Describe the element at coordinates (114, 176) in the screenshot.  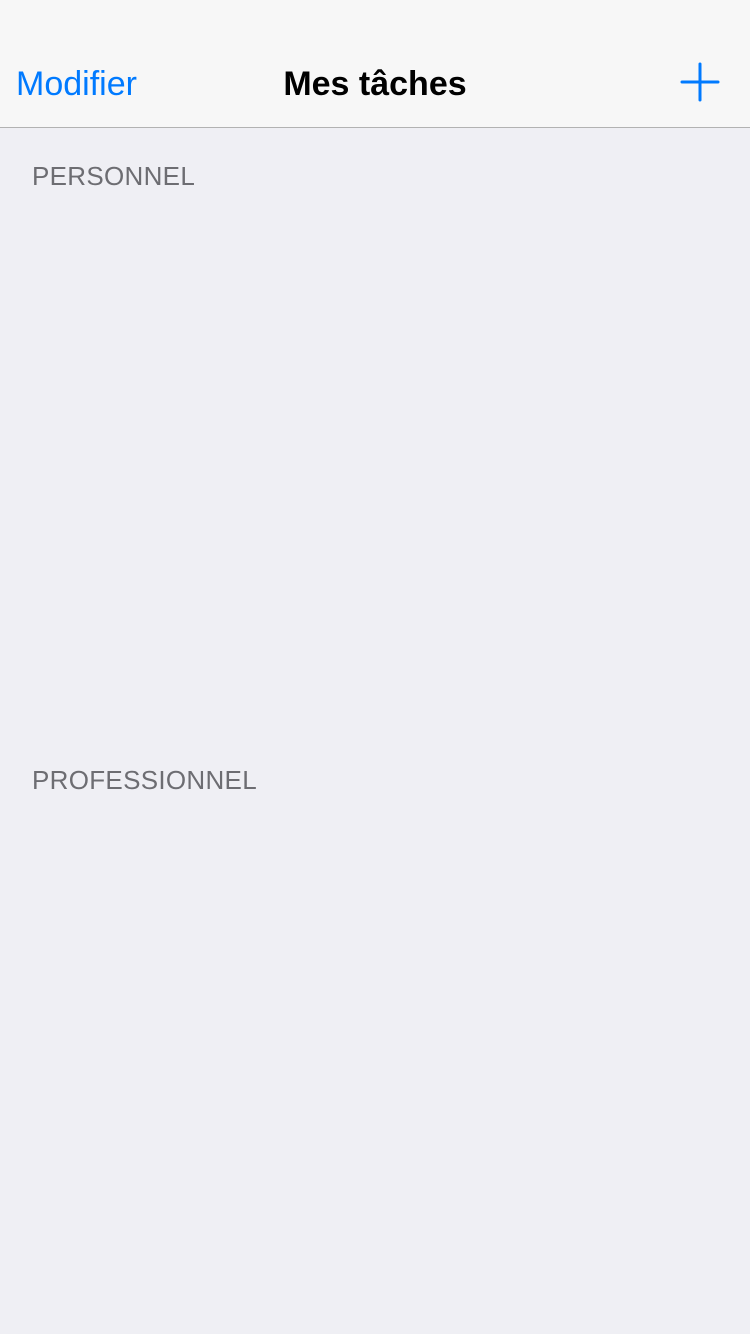
I see `section-header-personnel: PERSONNEL` at that location.